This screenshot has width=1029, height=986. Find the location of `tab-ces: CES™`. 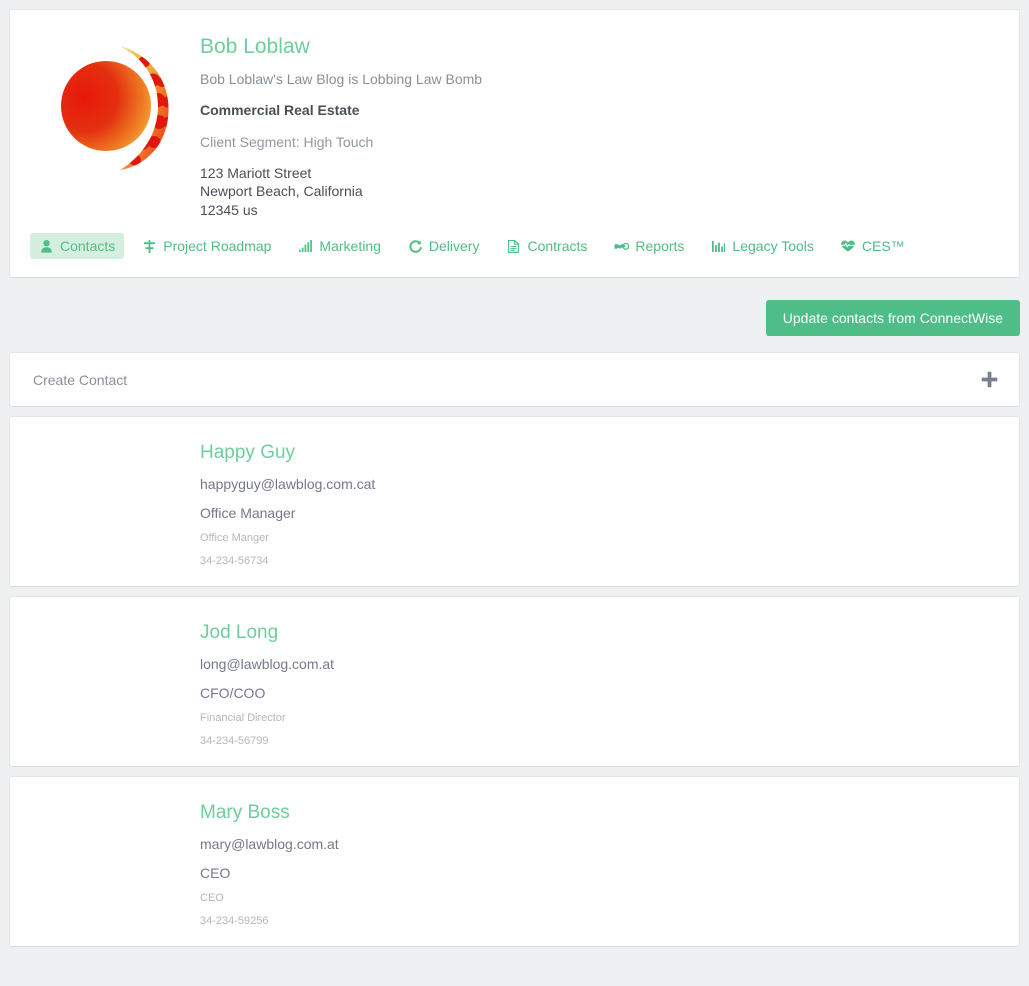

tab-ces: CES™ is located at coordinates (873, 246).